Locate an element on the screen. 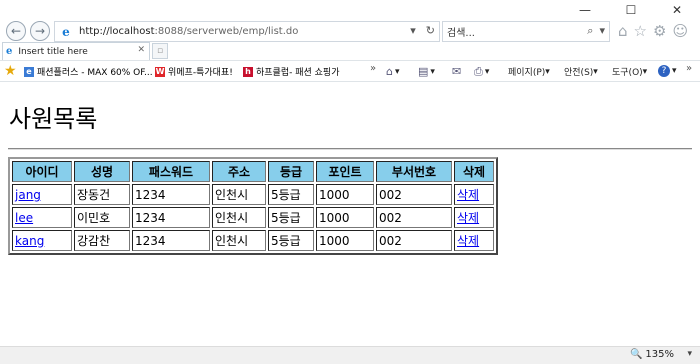  cell-id: lee is located at coordinates (42, 217).